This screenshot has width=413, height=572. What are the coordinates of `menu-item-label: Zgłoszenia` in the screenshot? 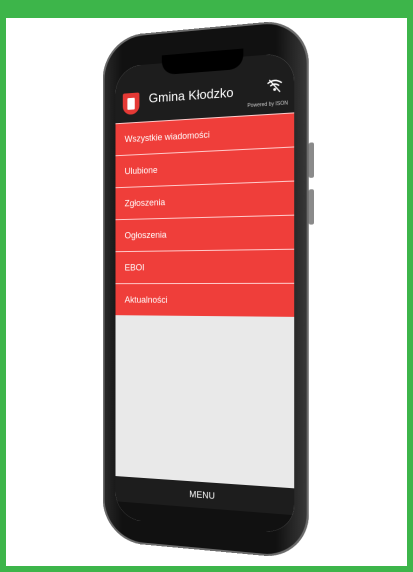 It's located at (145, 203).